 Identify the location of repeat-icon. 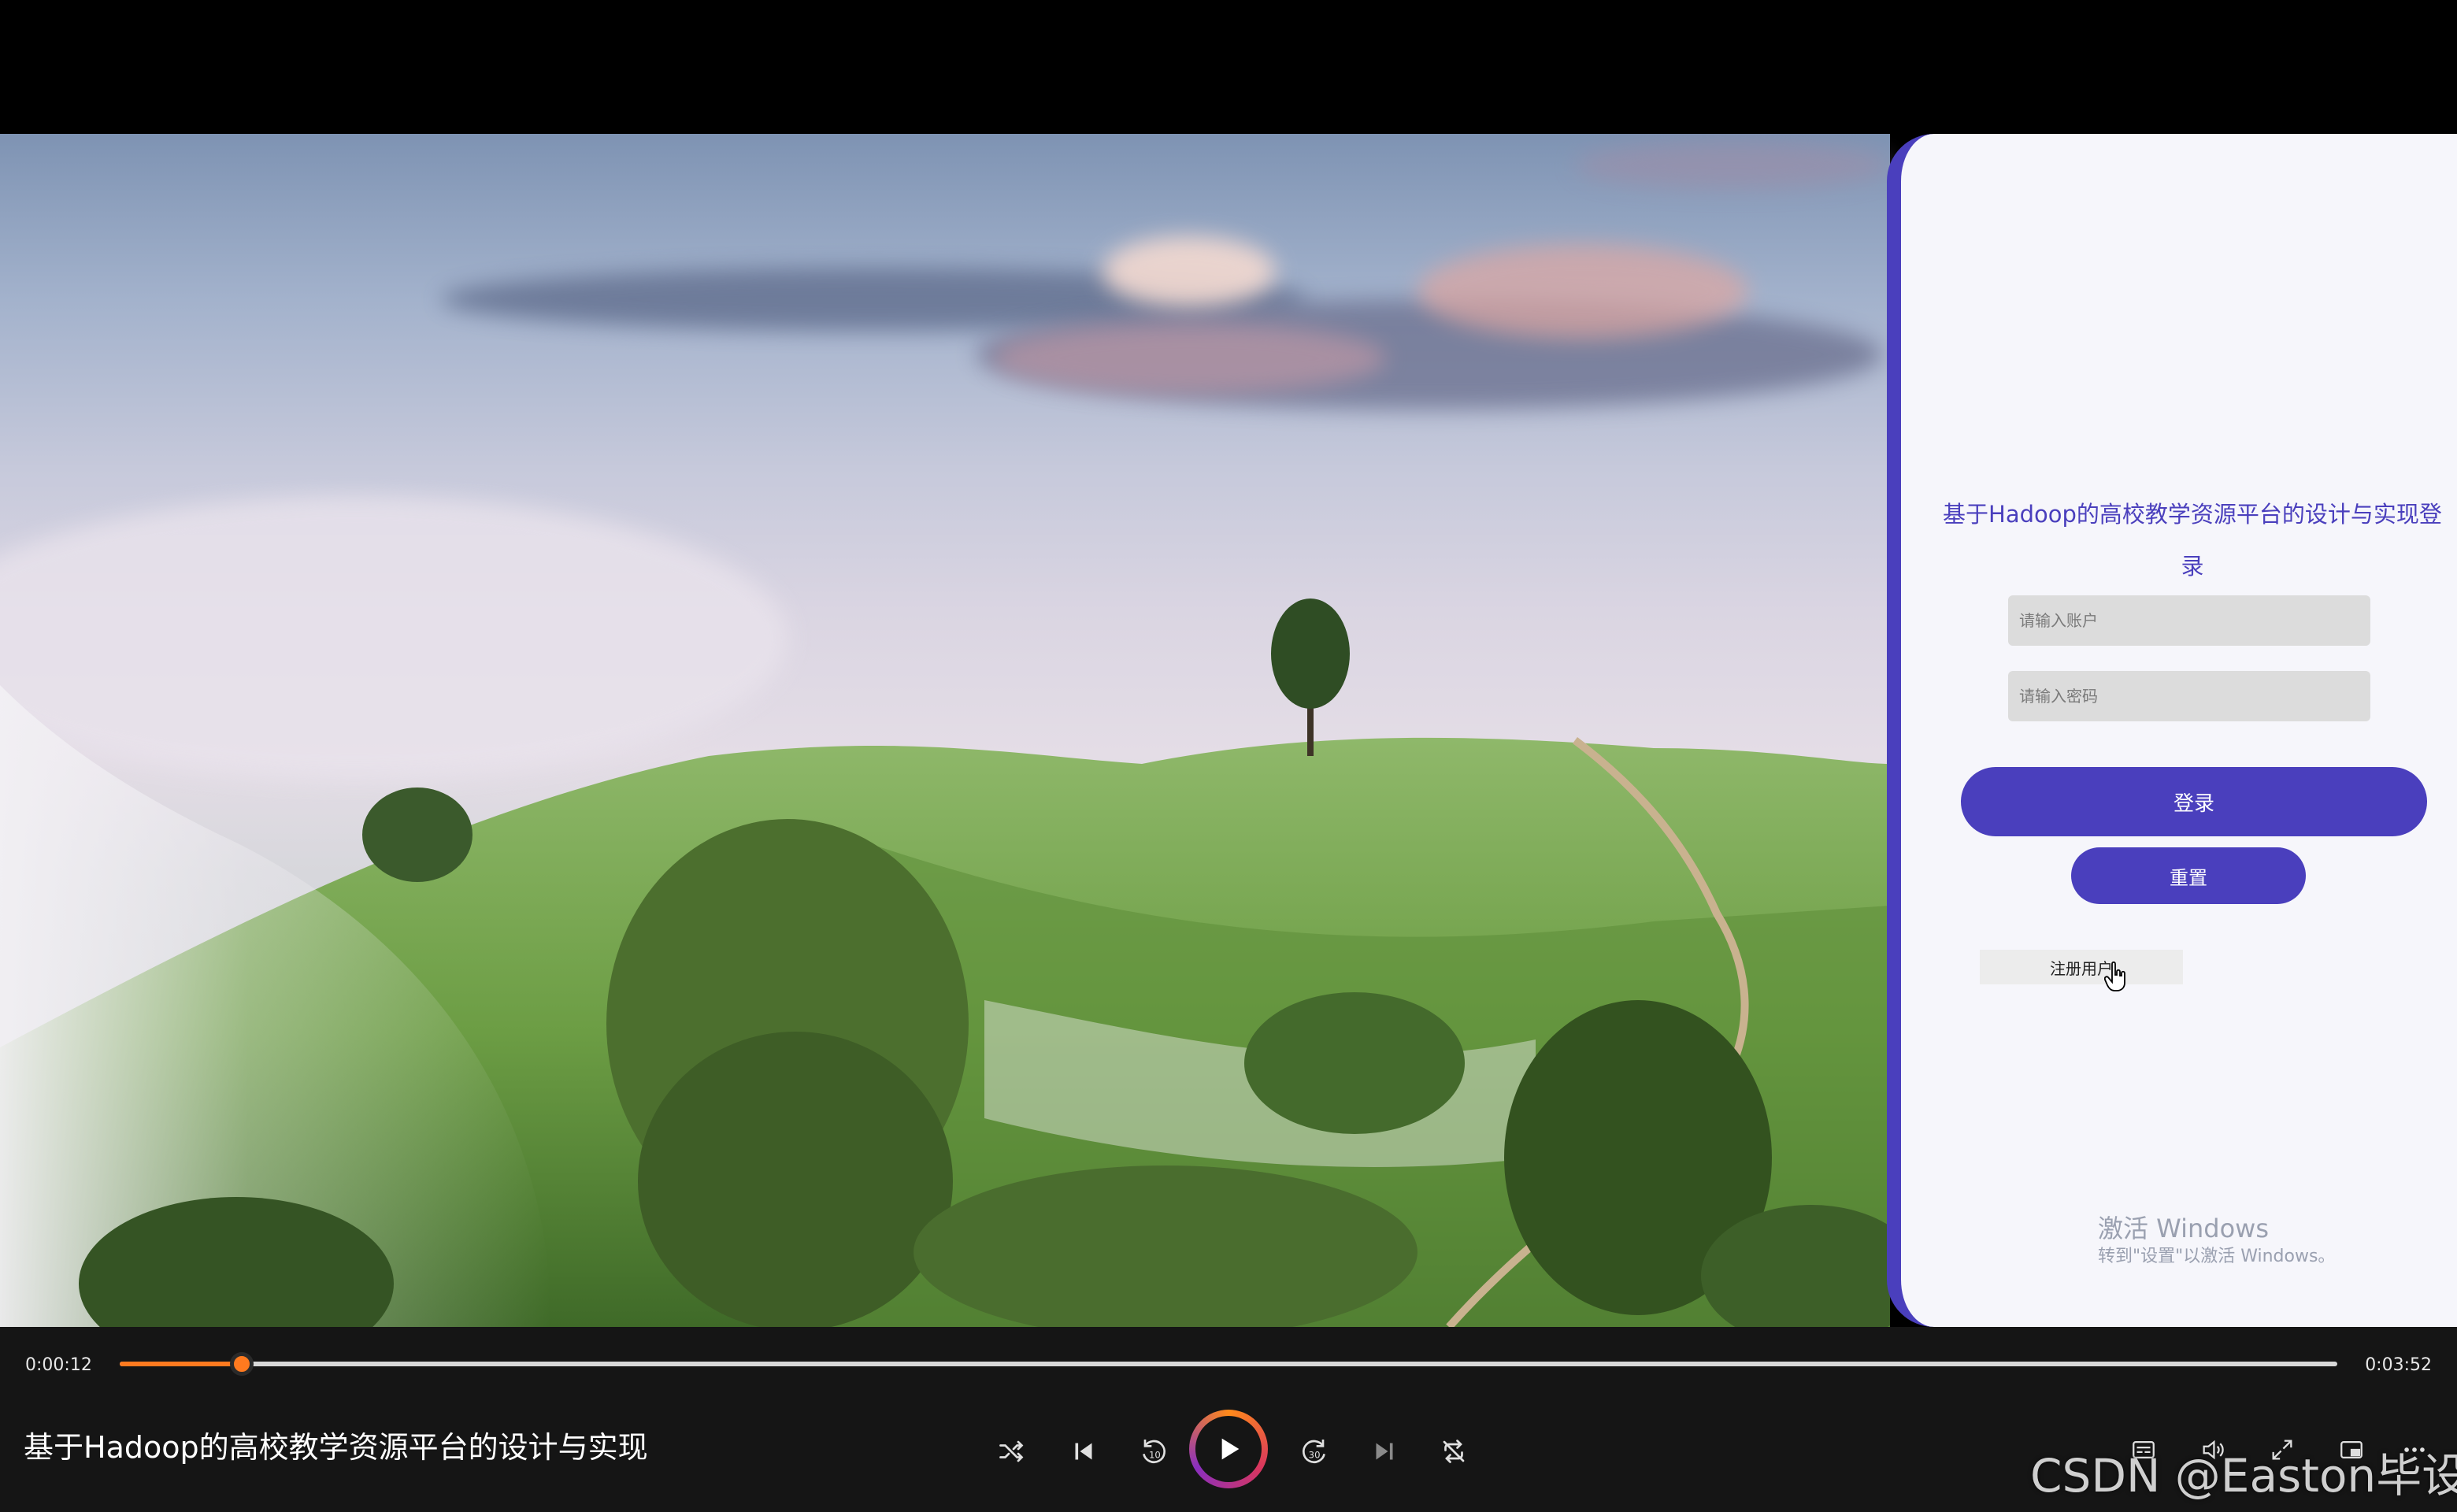
(1454, 1451).